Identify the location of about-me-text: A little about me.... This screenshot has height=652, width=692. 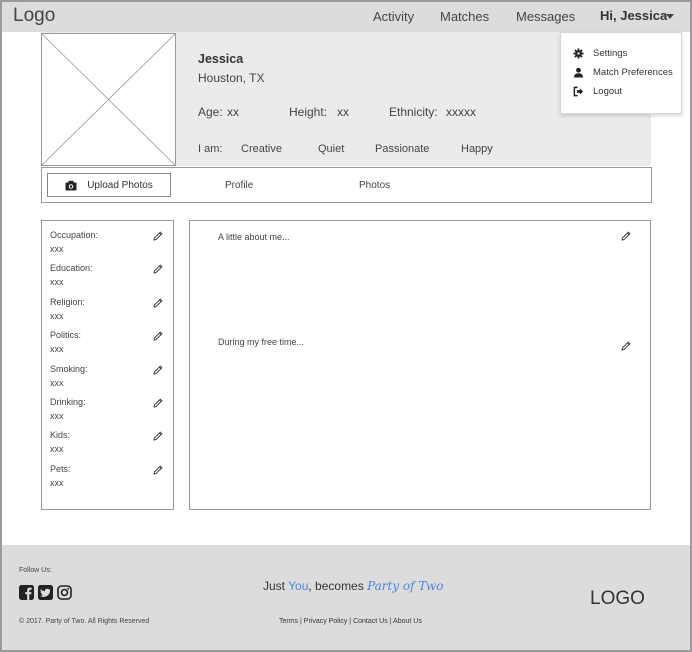
(254, 237).